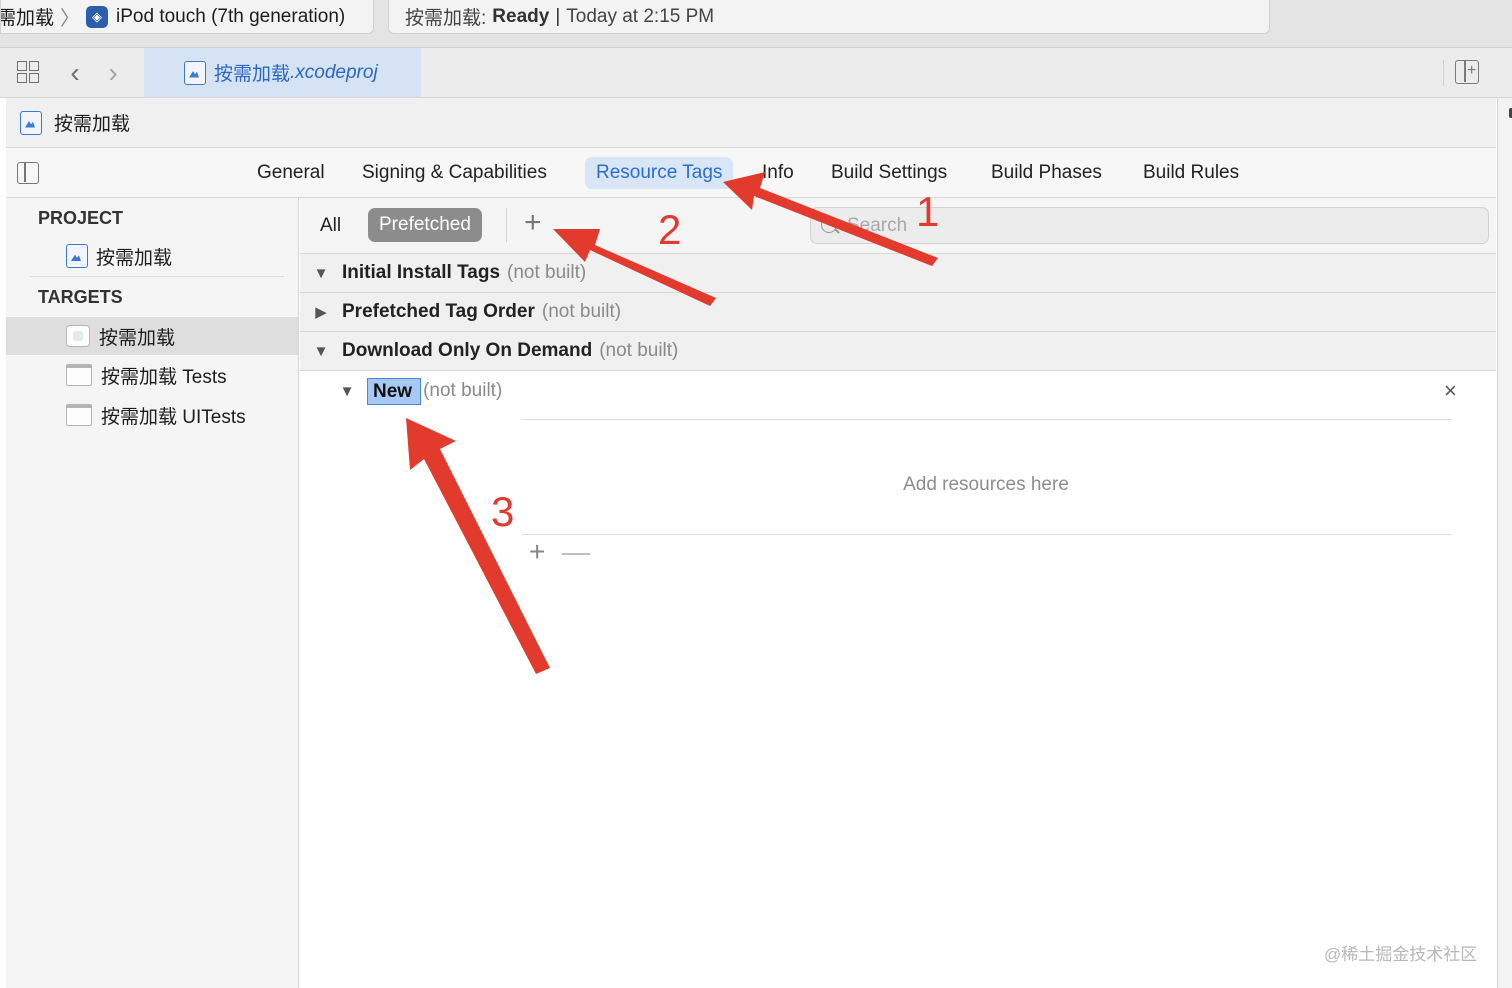 The height and width of the screenshot is (988, 1512). Describe the element at coordinates (334, 72) in the screenshot. I see `file-tab-ext: .xcodeproj` at that location.